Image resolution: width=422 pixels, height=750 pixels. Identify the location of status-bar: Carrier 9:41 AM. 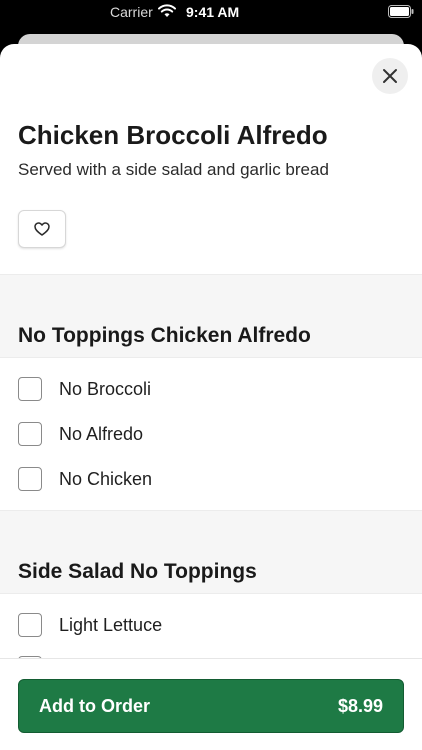
(211, 13).